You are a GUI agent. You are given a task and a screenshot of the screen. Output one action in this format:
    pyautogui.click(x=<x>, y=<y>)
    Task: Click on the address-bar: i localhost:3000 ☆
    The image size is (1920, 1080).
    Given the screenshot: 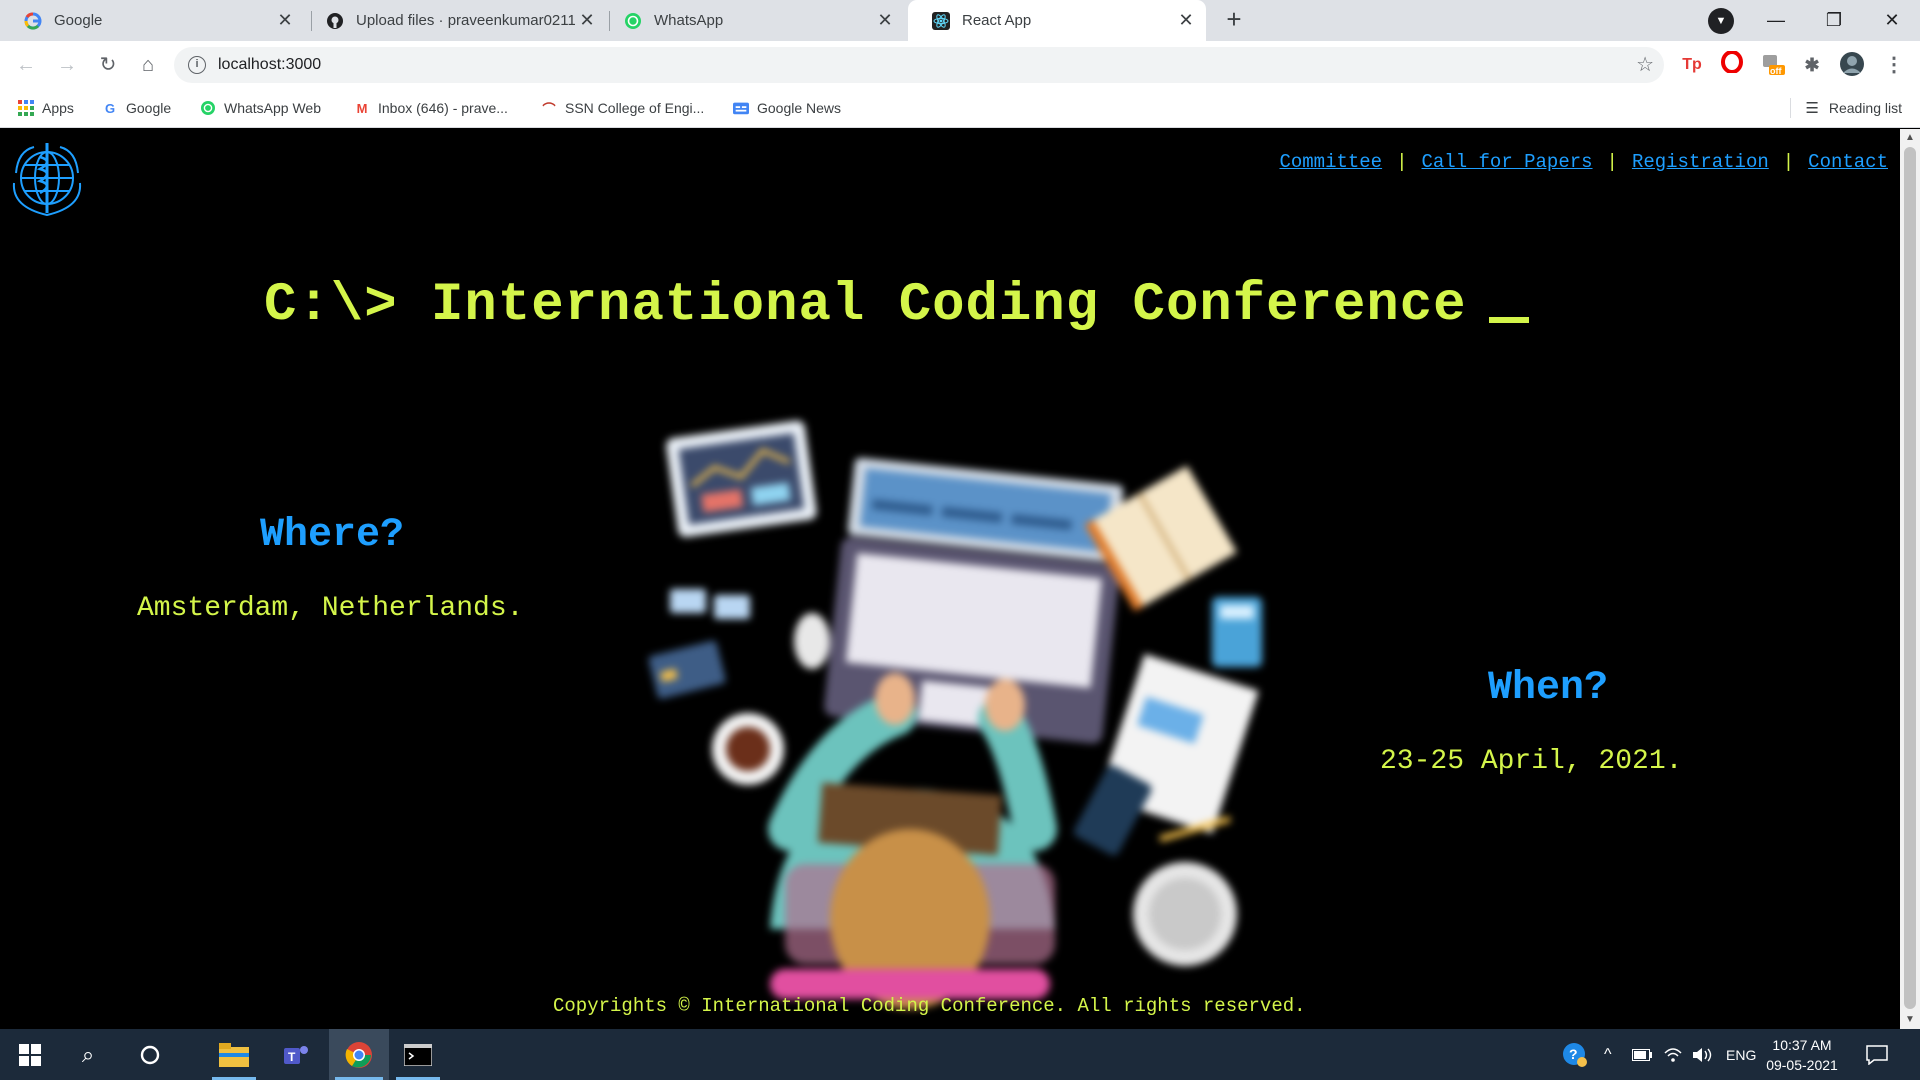 What is the action you would take?
    pyautogui.click(x=919, y=65)
    